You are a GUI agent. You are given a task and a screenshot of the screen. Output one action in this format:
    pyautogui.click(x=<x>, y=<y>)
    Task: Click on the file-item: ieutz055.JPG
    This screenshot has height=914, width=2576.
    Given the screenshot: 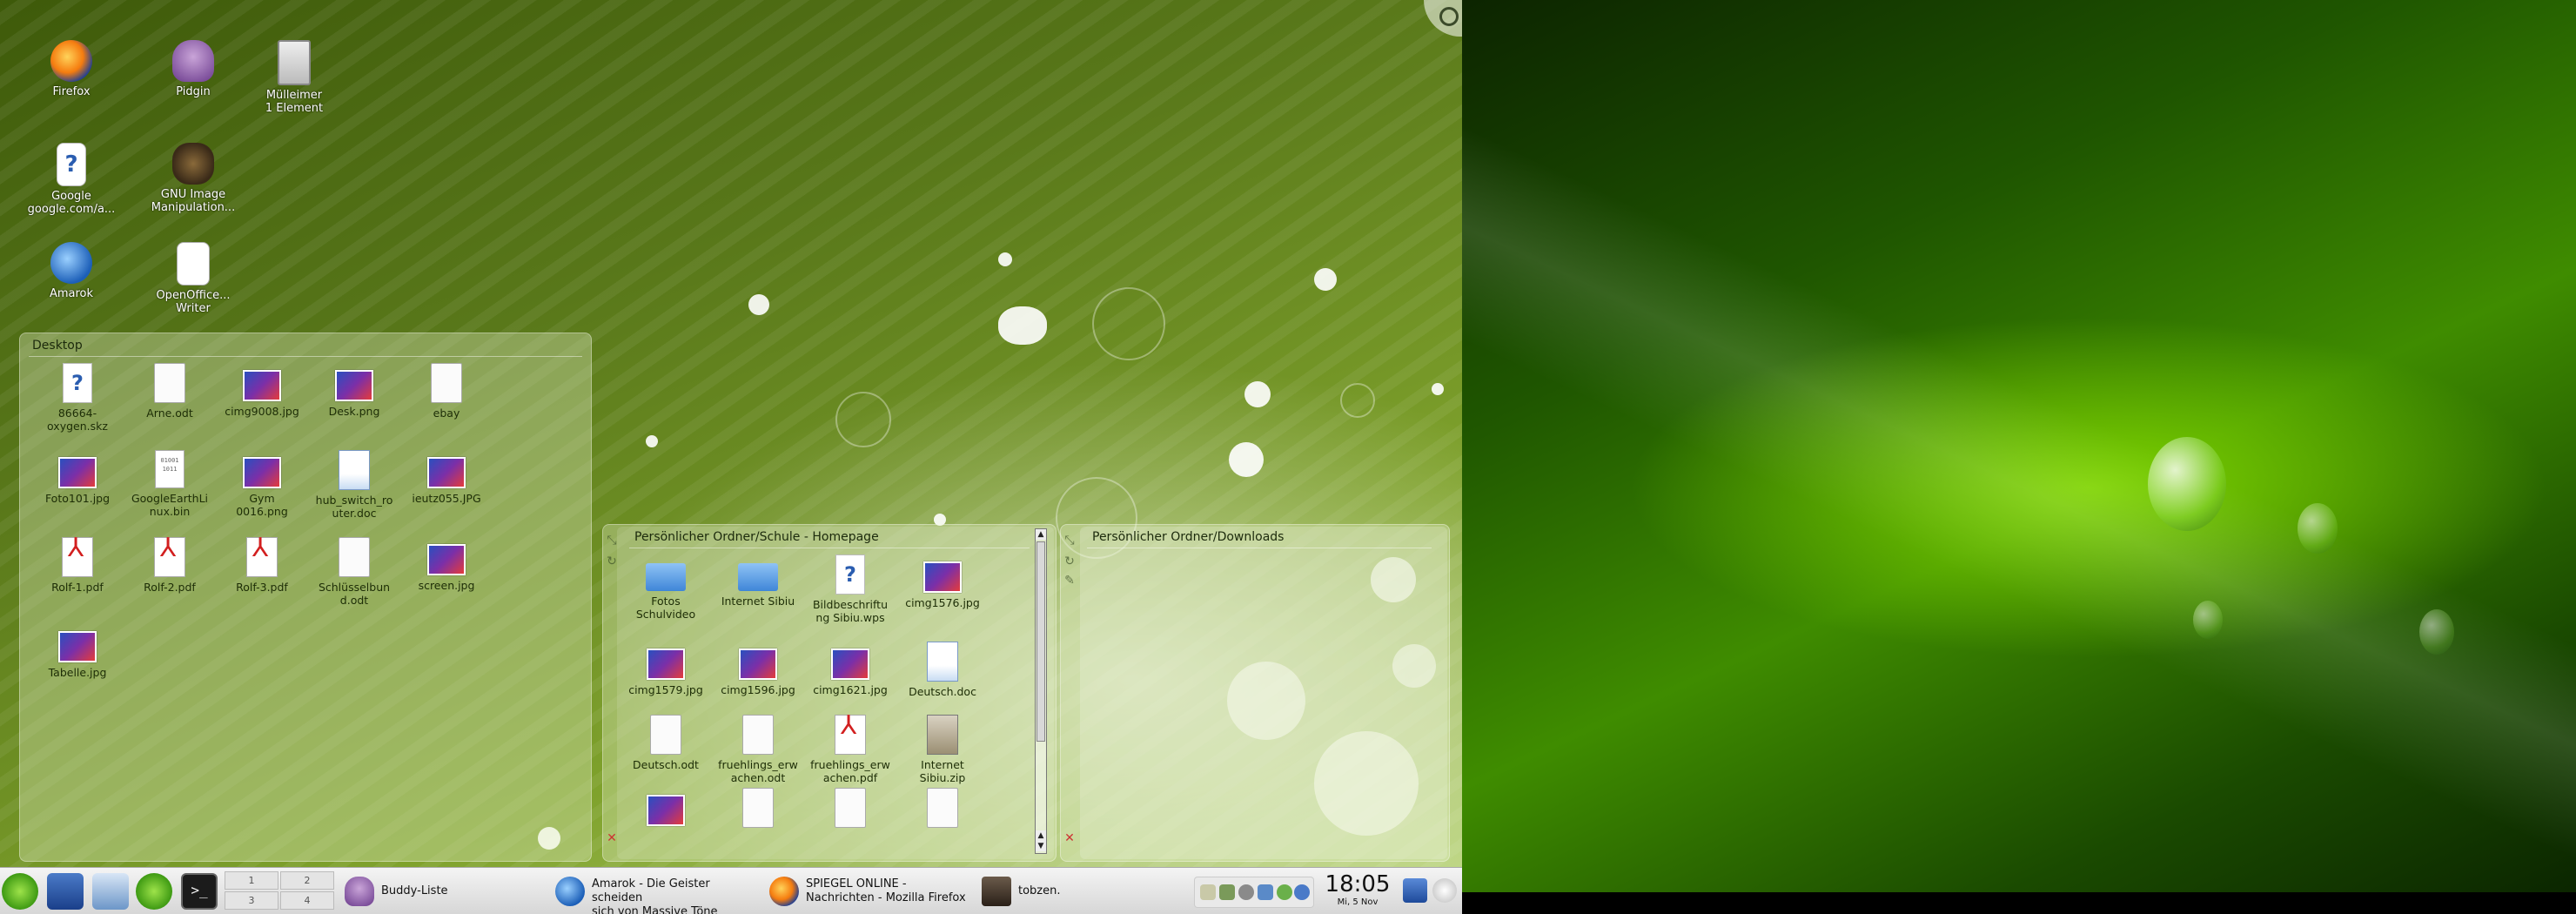 What is the action you would take?
    pyautogui.click(x=447, y=477)
    